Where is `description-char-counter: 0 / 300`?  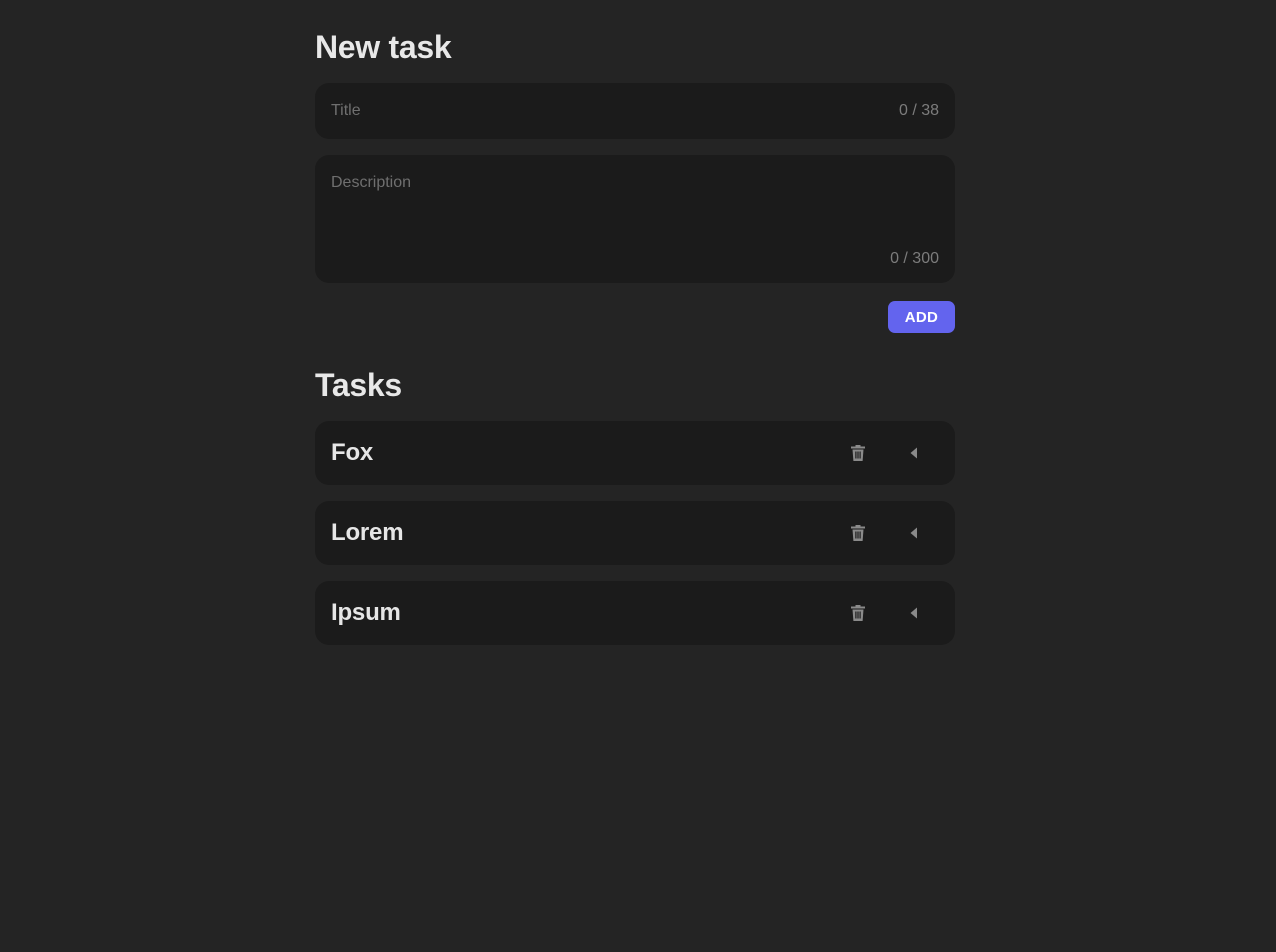 description-char-counter: 0 / 300 is located at coordinates (914, 258).